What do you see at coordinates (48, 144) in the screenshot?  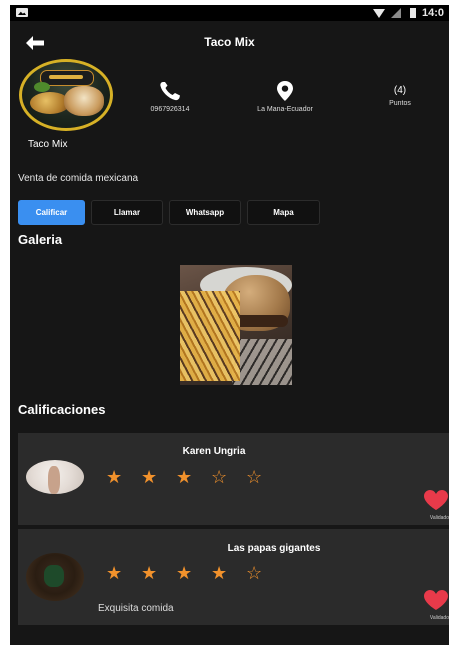 I see `business-name: Taco Mix` at bounding box center [48, 144].